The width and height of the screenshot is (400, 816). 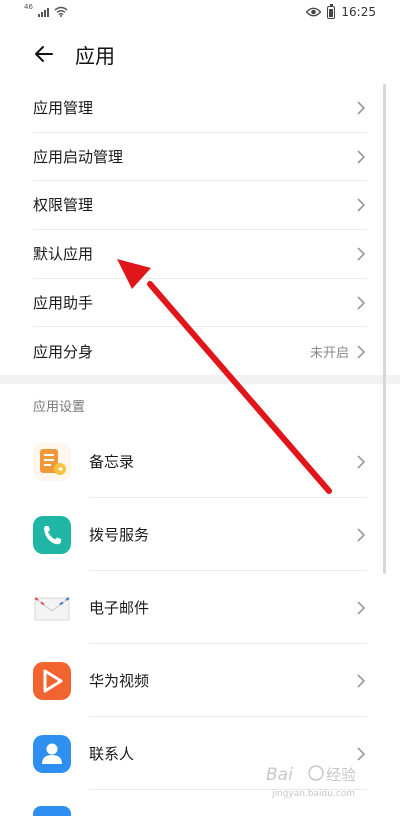 What do you see at coordinates (61, 11) in the screenshot?
I see `wifi-icon` at bounding box center [61, 11].